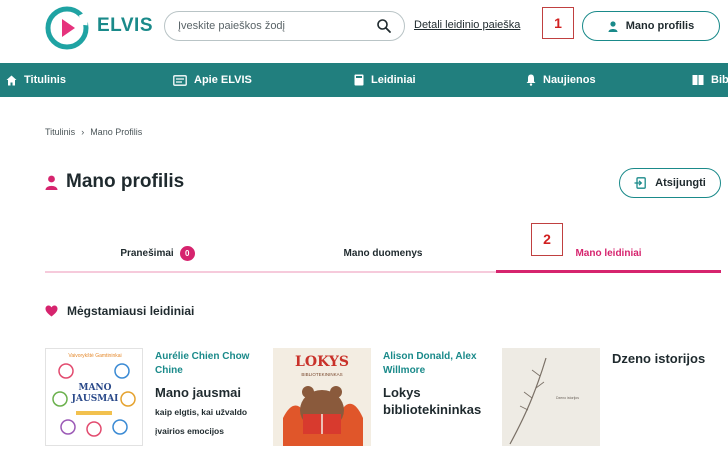  I want to click on nav-item-naujienos: Naujienos, so click(561, 80).